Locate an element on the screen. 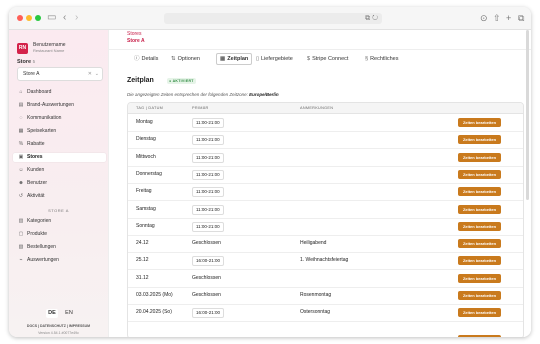 The width and height of the screenshot is (540, 344). download-icon: ⊙ is located at coordinates (484, 18).